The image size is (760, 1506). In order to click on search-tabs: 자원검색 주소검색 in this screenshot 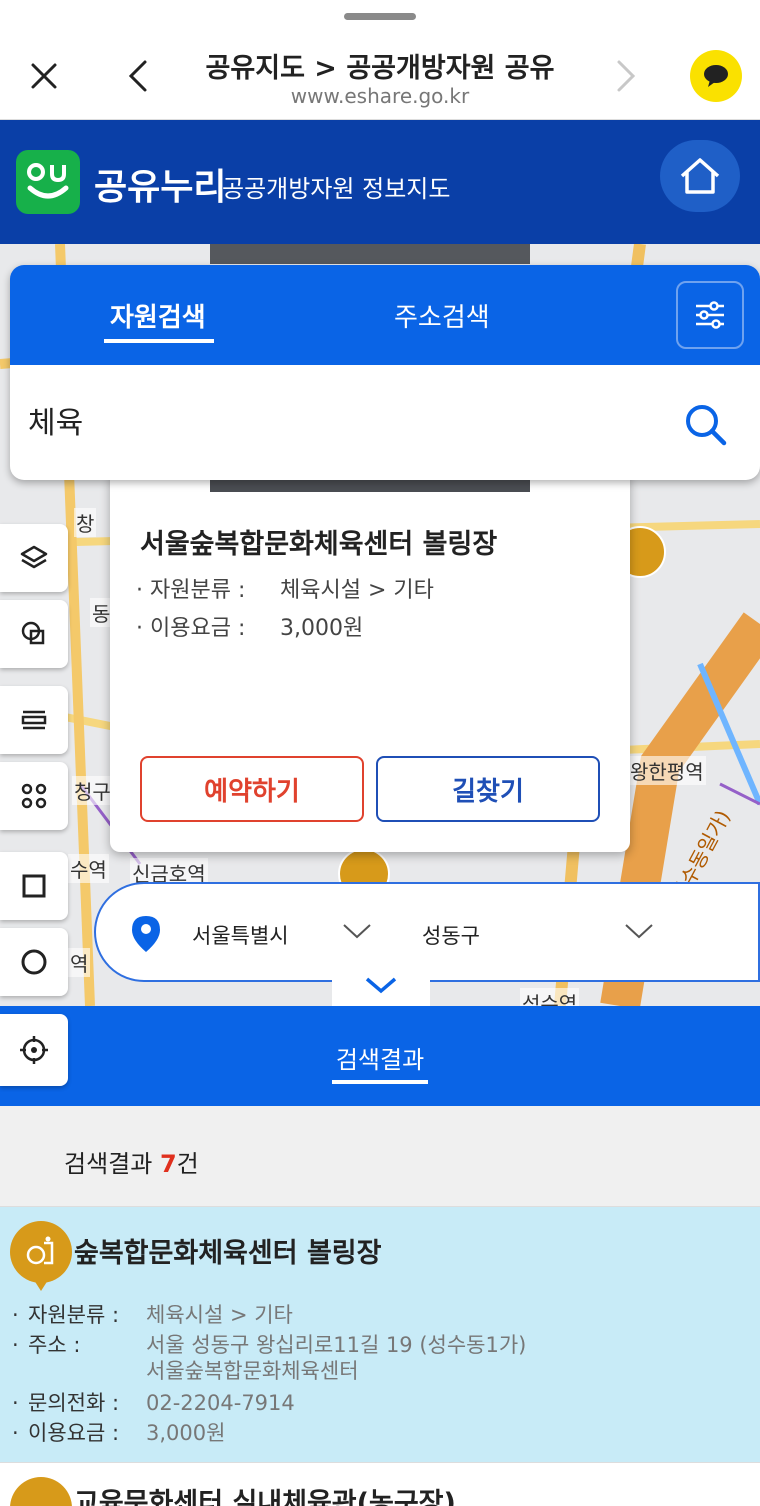, I will do `click(385, 315)`.